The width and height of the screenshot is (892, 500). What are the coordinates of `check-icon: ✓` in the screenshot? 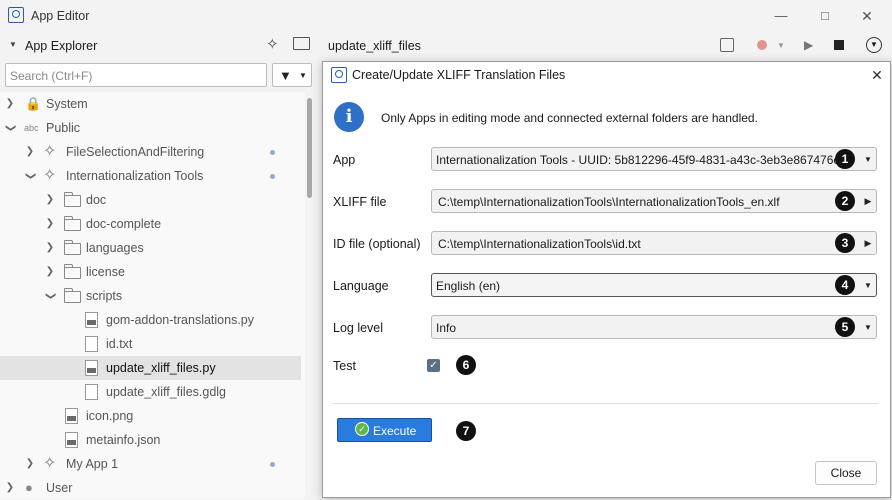 It's located at (362, 429).